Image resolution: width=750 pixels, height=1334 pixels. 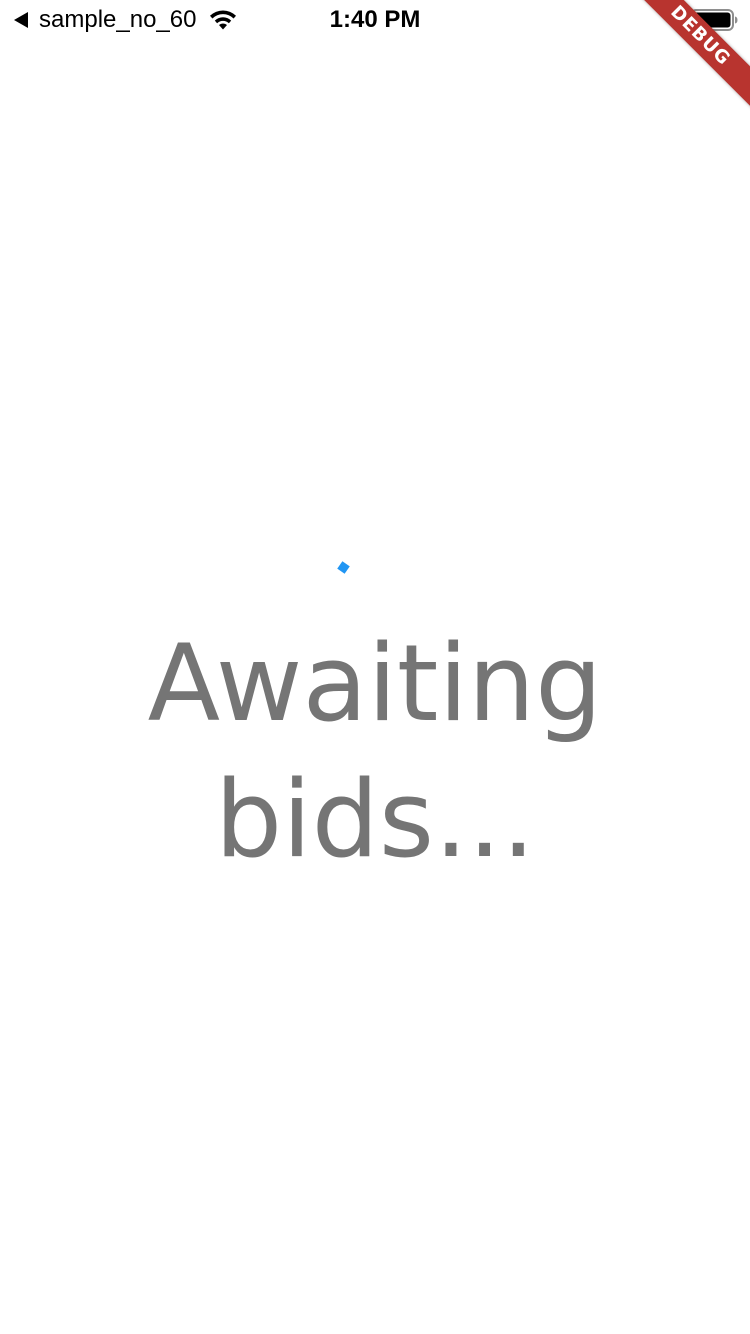 What do you see at coordinates (714, 20) in the screenshot?
I see `battery-icon` at bounding box center [714, 20].